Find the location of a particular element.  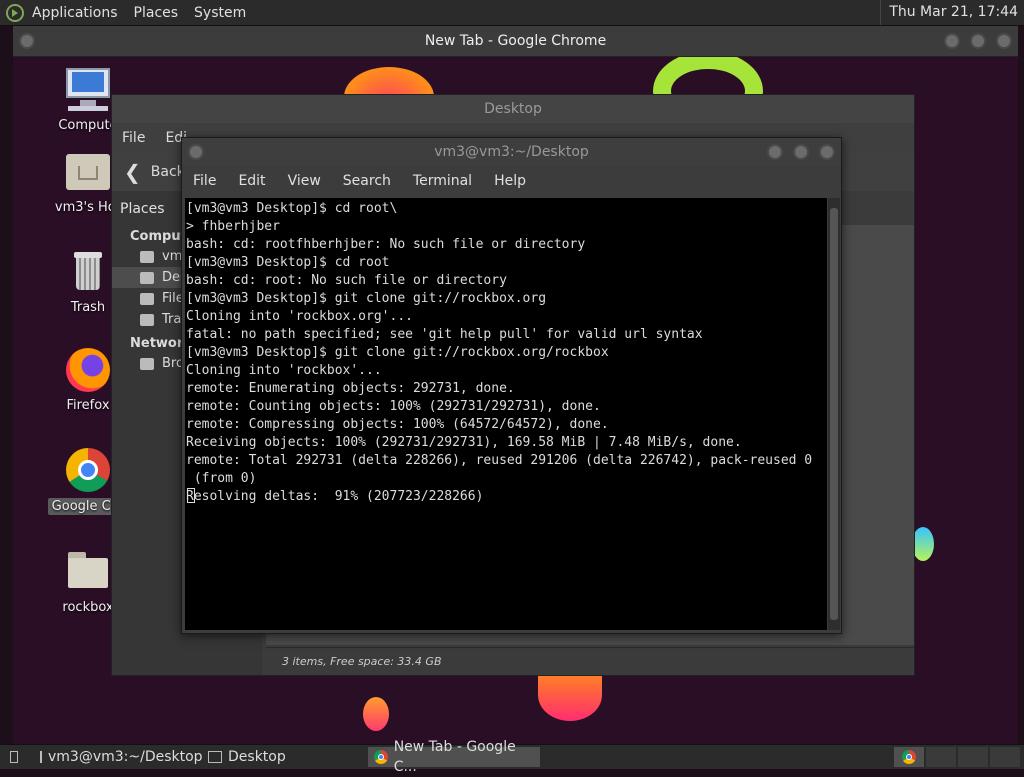

back-button-label: Back is located at coordinates (167, 172).